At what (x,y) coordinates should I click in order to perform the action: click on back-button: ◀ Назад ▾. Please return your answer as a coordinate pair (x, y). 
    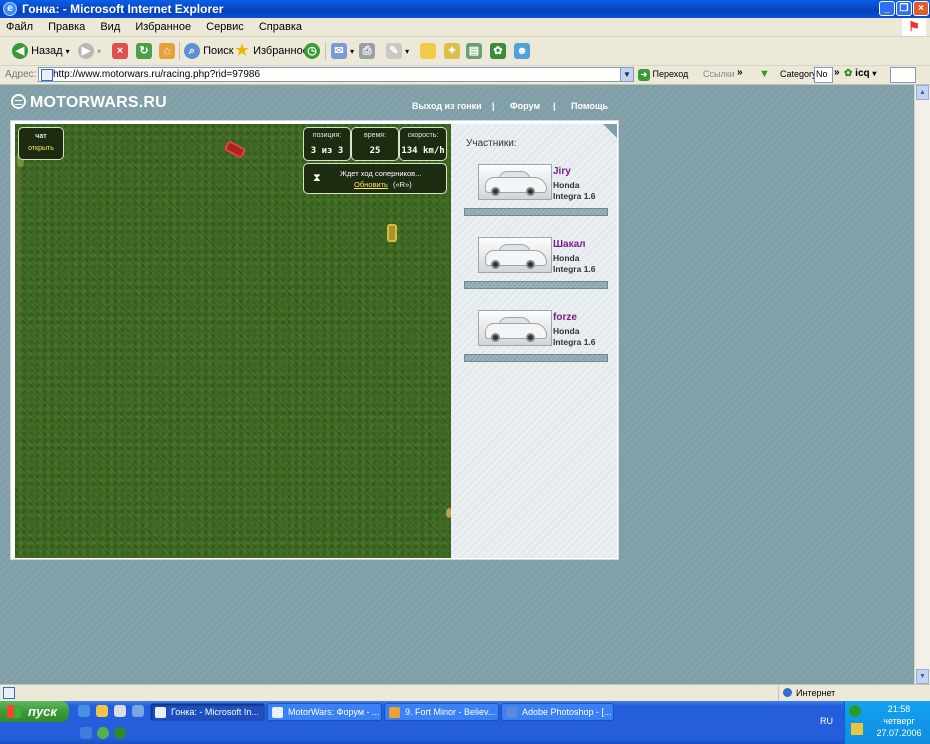
    Looking at the image, I should click on (41, 51).